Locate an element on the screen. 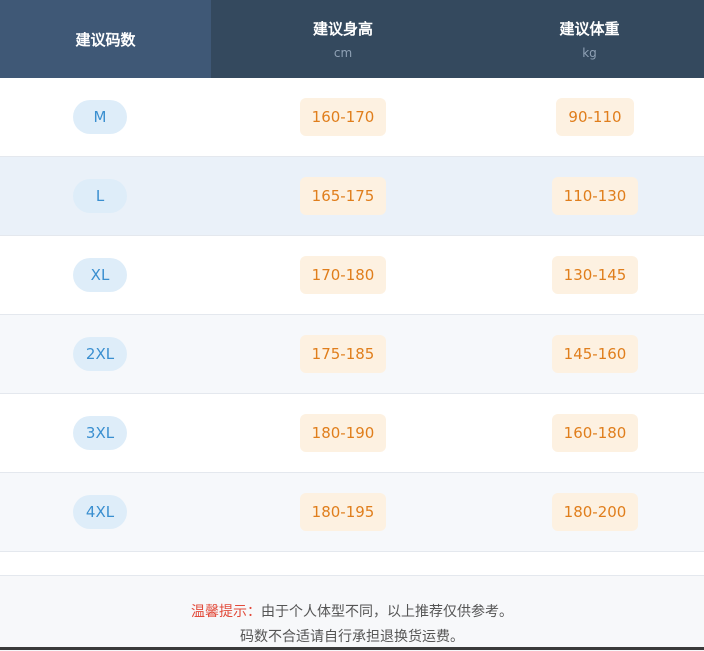 The height and width of the screenshot is (651, 704). height-cell: 160-170 is located at coordinates (343, 117).